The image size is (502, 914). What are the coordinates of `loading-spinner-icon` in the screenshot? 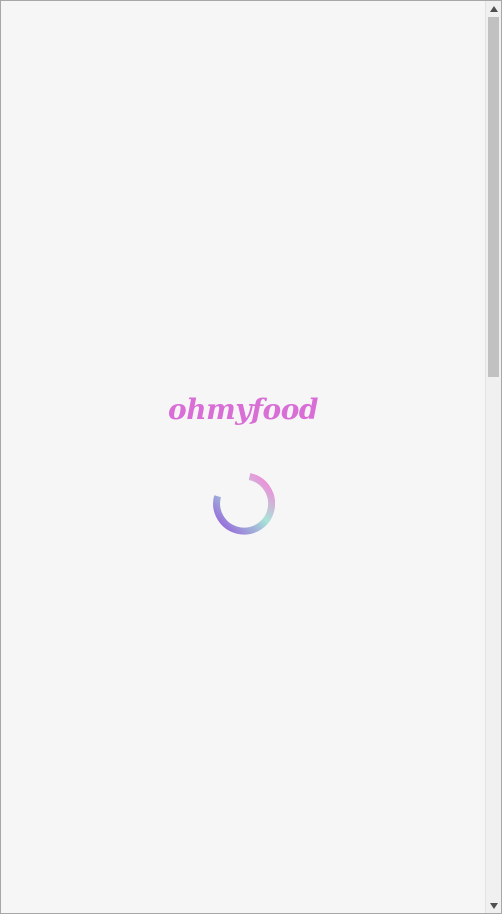 It's located at (244, 504).